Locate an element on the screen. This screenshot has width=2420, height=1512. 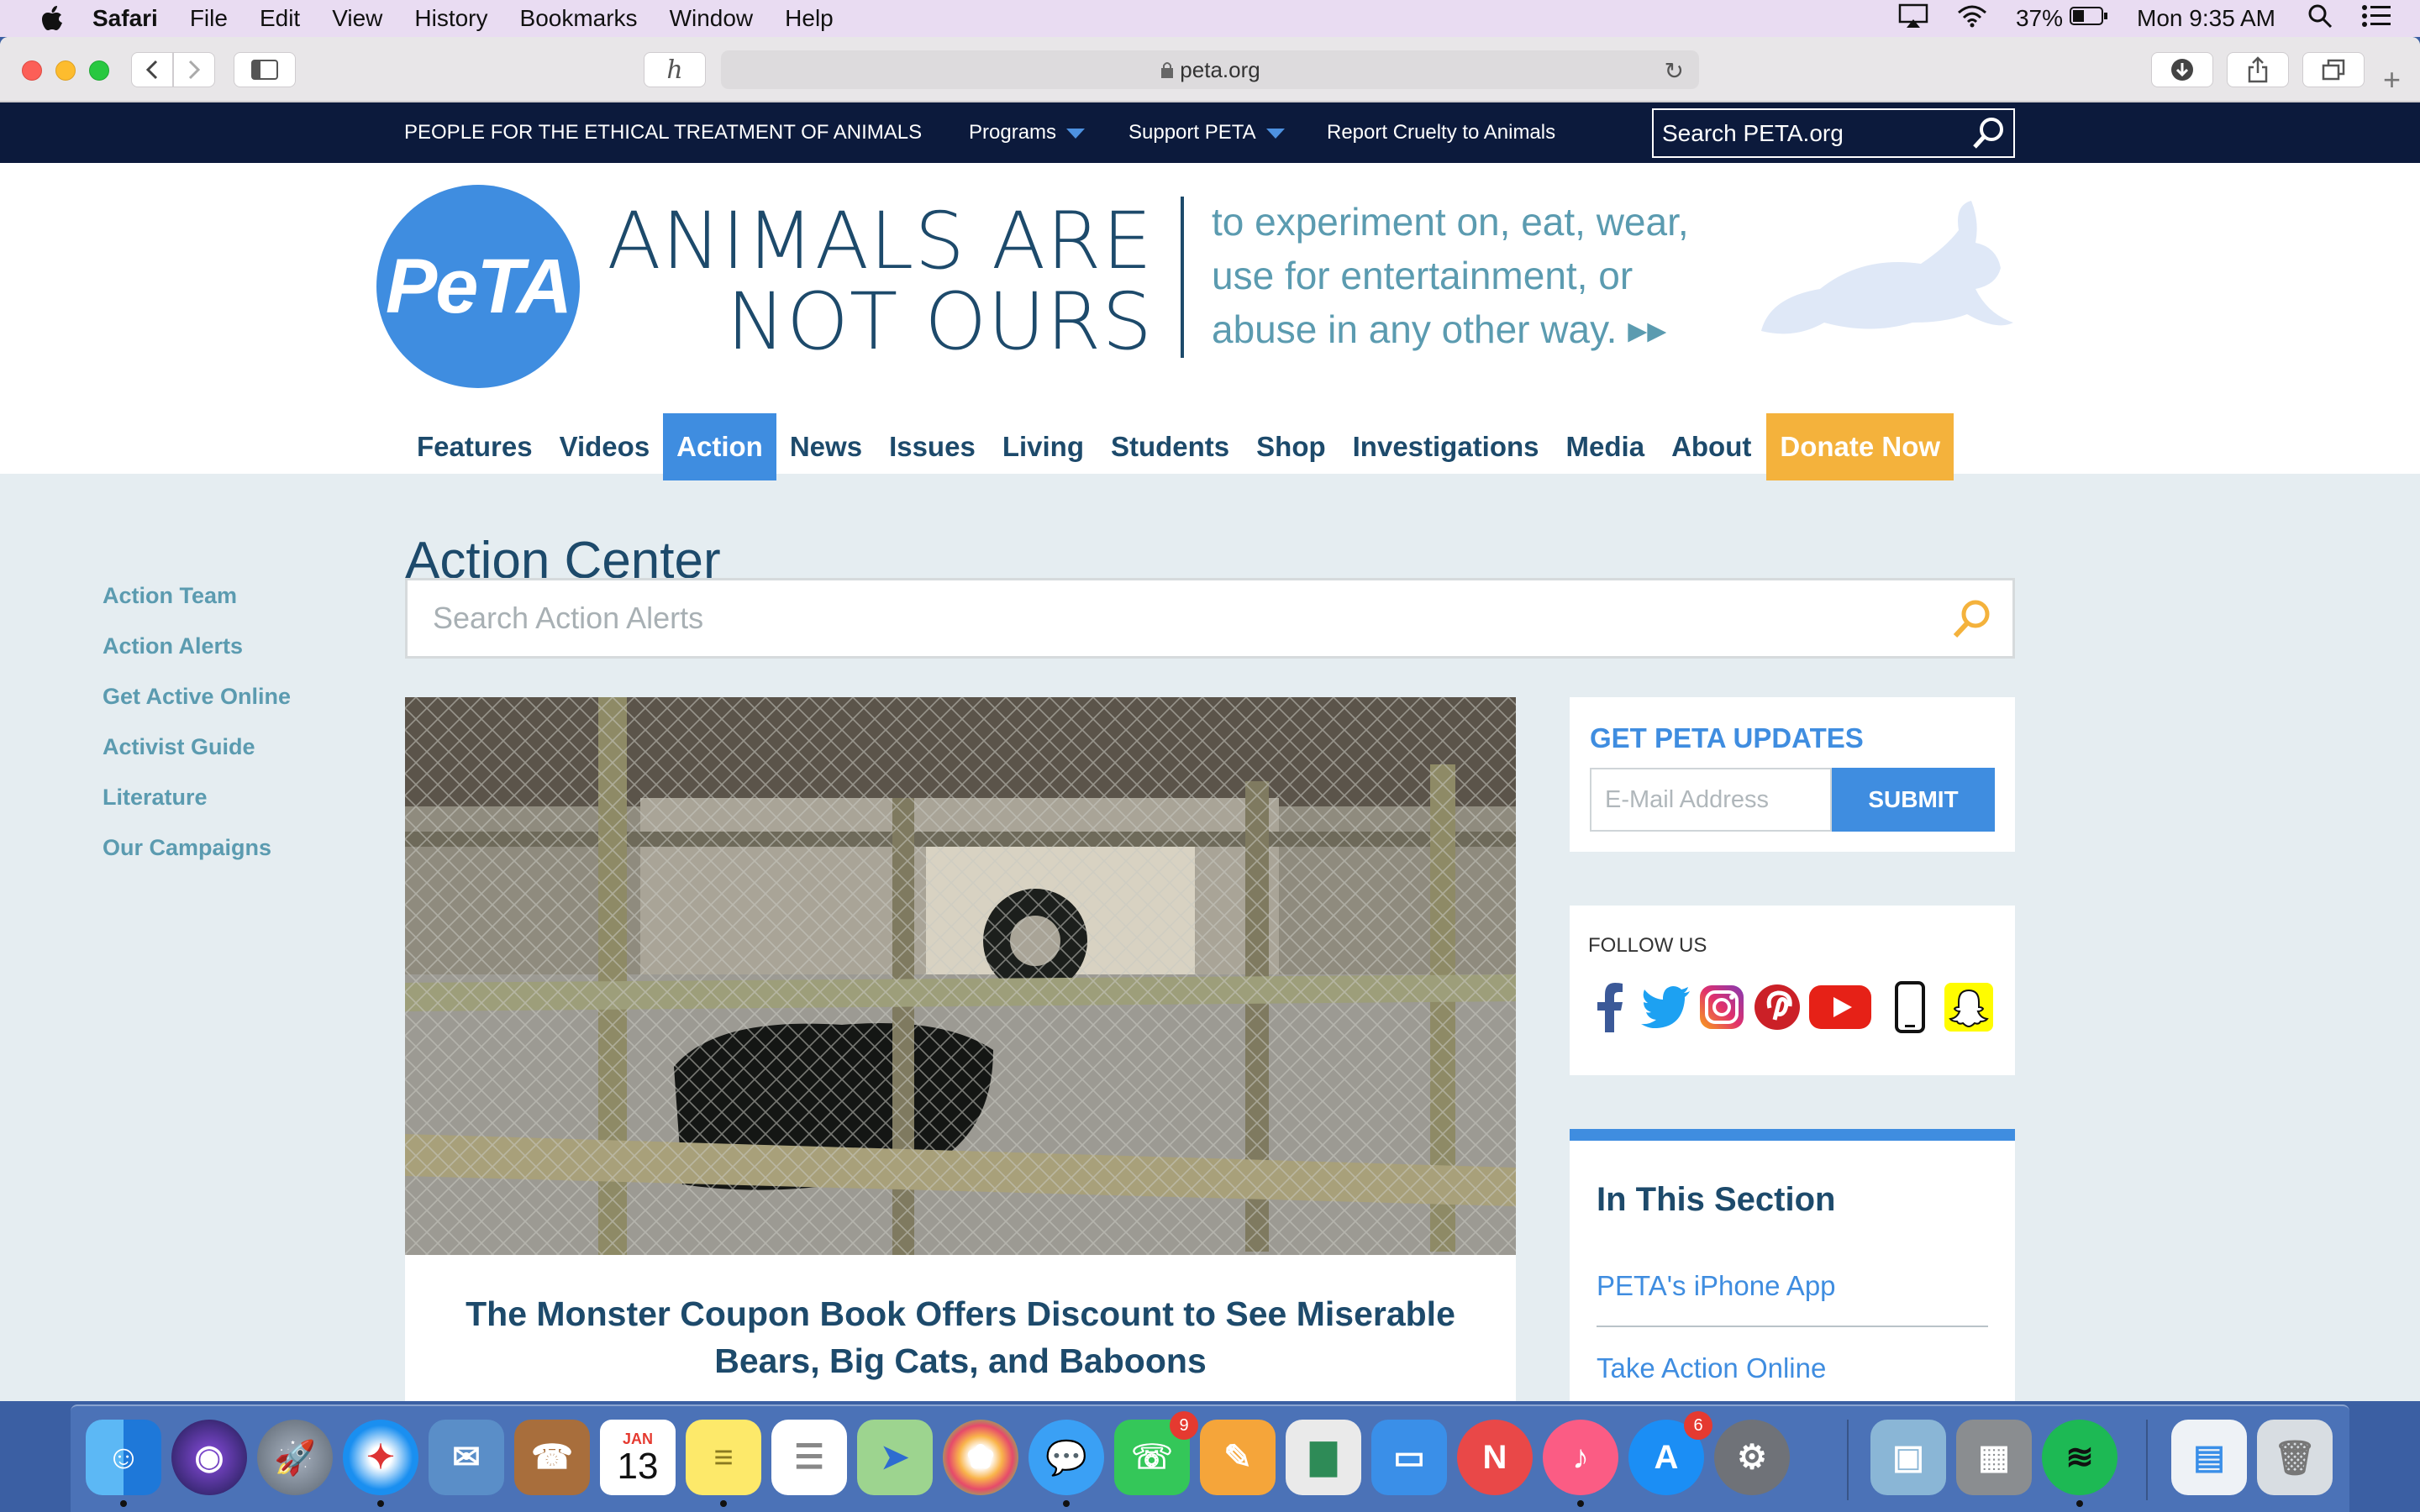
calendar-icon: JAN 13 is located at coordinates (638, 1457).